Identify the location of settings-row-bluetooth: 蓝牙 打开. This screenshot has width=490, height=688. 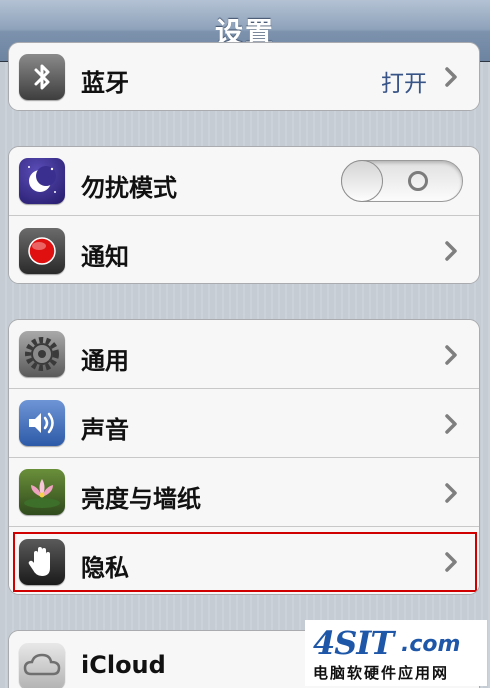
(244, 76).